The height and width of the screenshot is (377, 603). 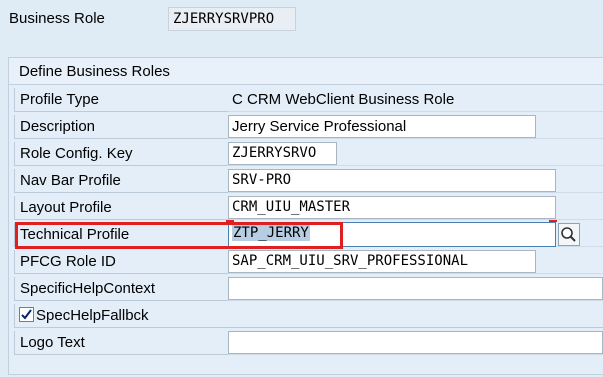 I want to click on specific-help-context-input, so click(x=415, y=288).